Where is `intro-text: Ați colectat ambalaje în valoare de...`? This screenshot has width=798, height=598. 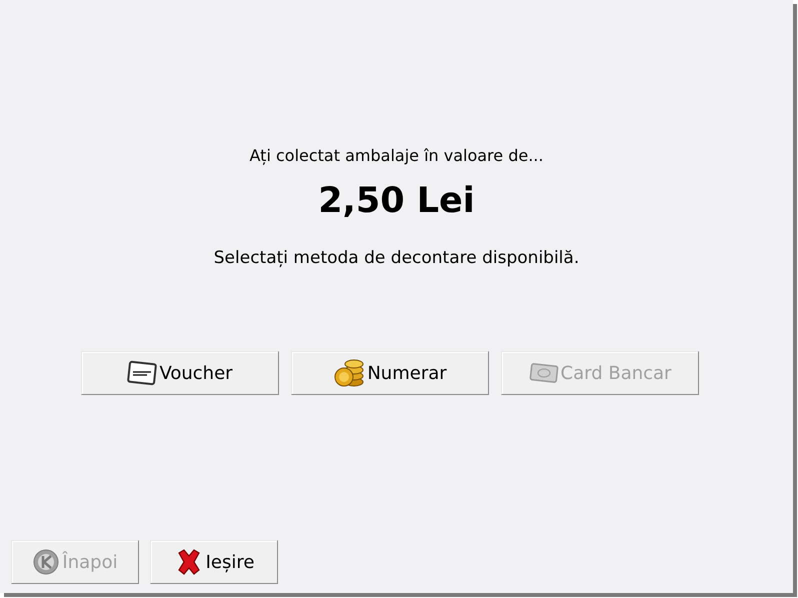
intro-text: Ați colectat ambalaje în valoare de... is located at coordinates (397, 156).